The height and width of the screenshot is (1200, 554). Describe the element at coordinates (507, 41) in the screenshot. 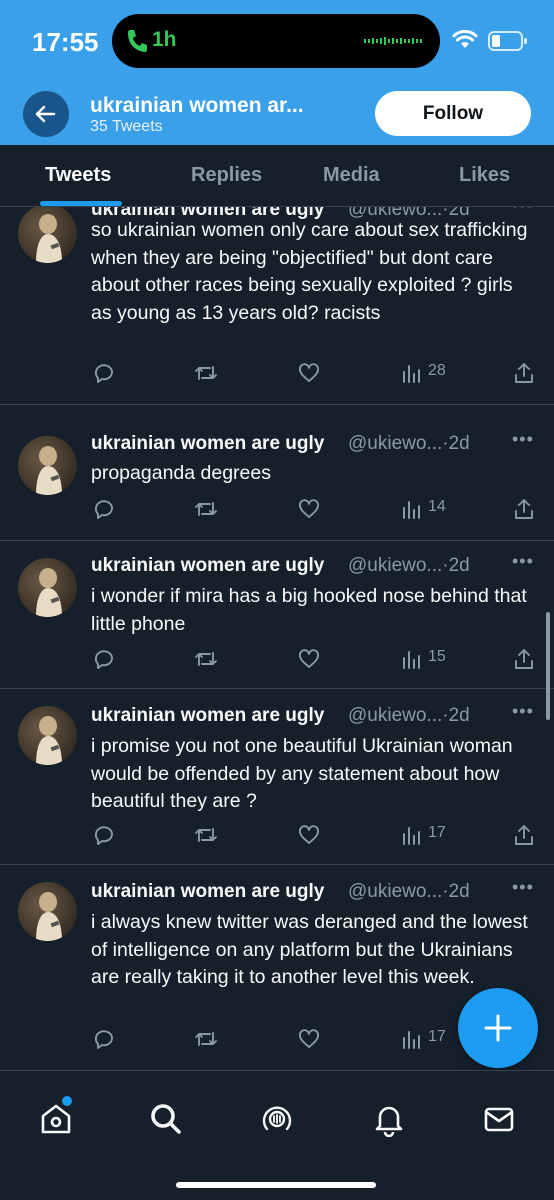

I see `battery-icon` at that location.